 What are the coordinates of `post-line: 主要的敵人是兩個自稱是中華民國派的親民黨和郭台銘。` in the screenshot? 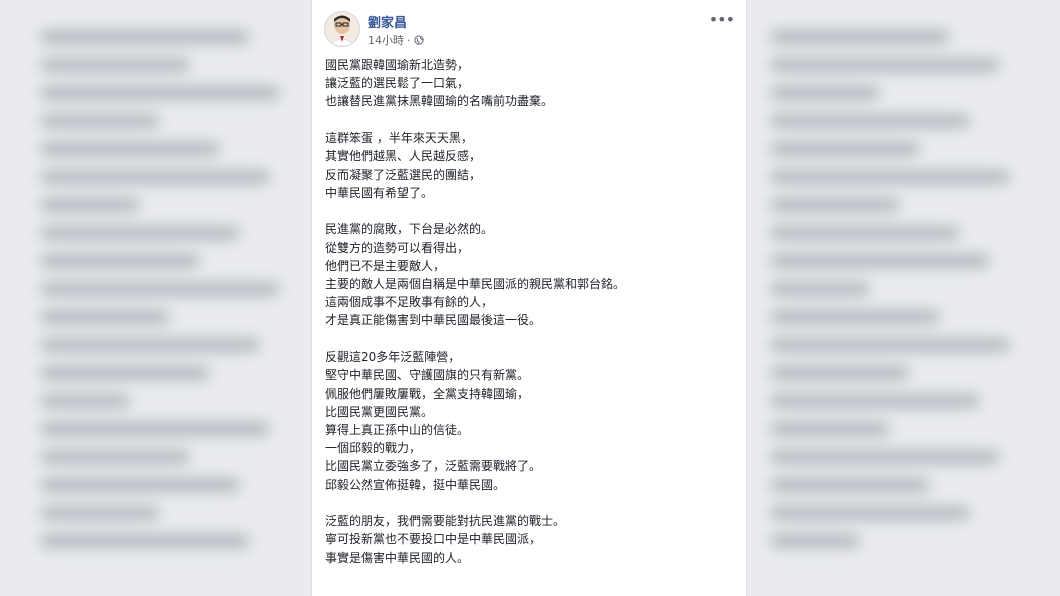 It's located at (475, 284).